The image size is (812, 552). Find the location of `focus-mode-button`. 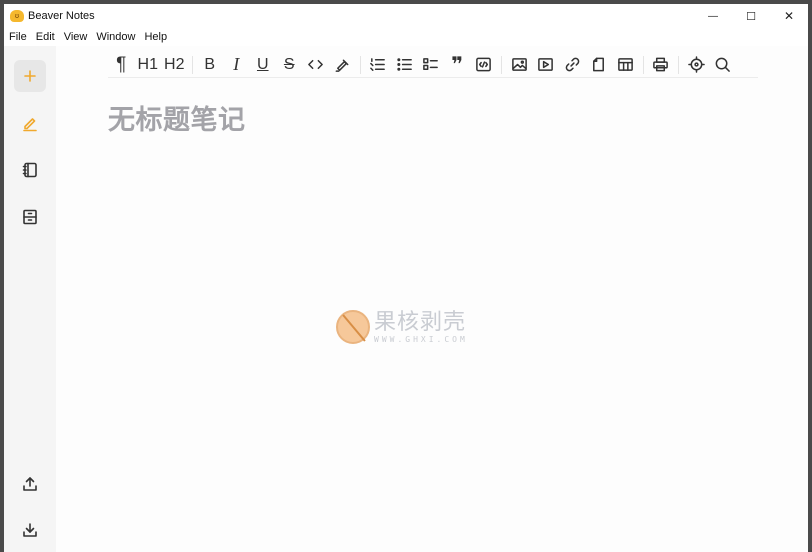

focus-mode-button is located at coordinates (696, 65).